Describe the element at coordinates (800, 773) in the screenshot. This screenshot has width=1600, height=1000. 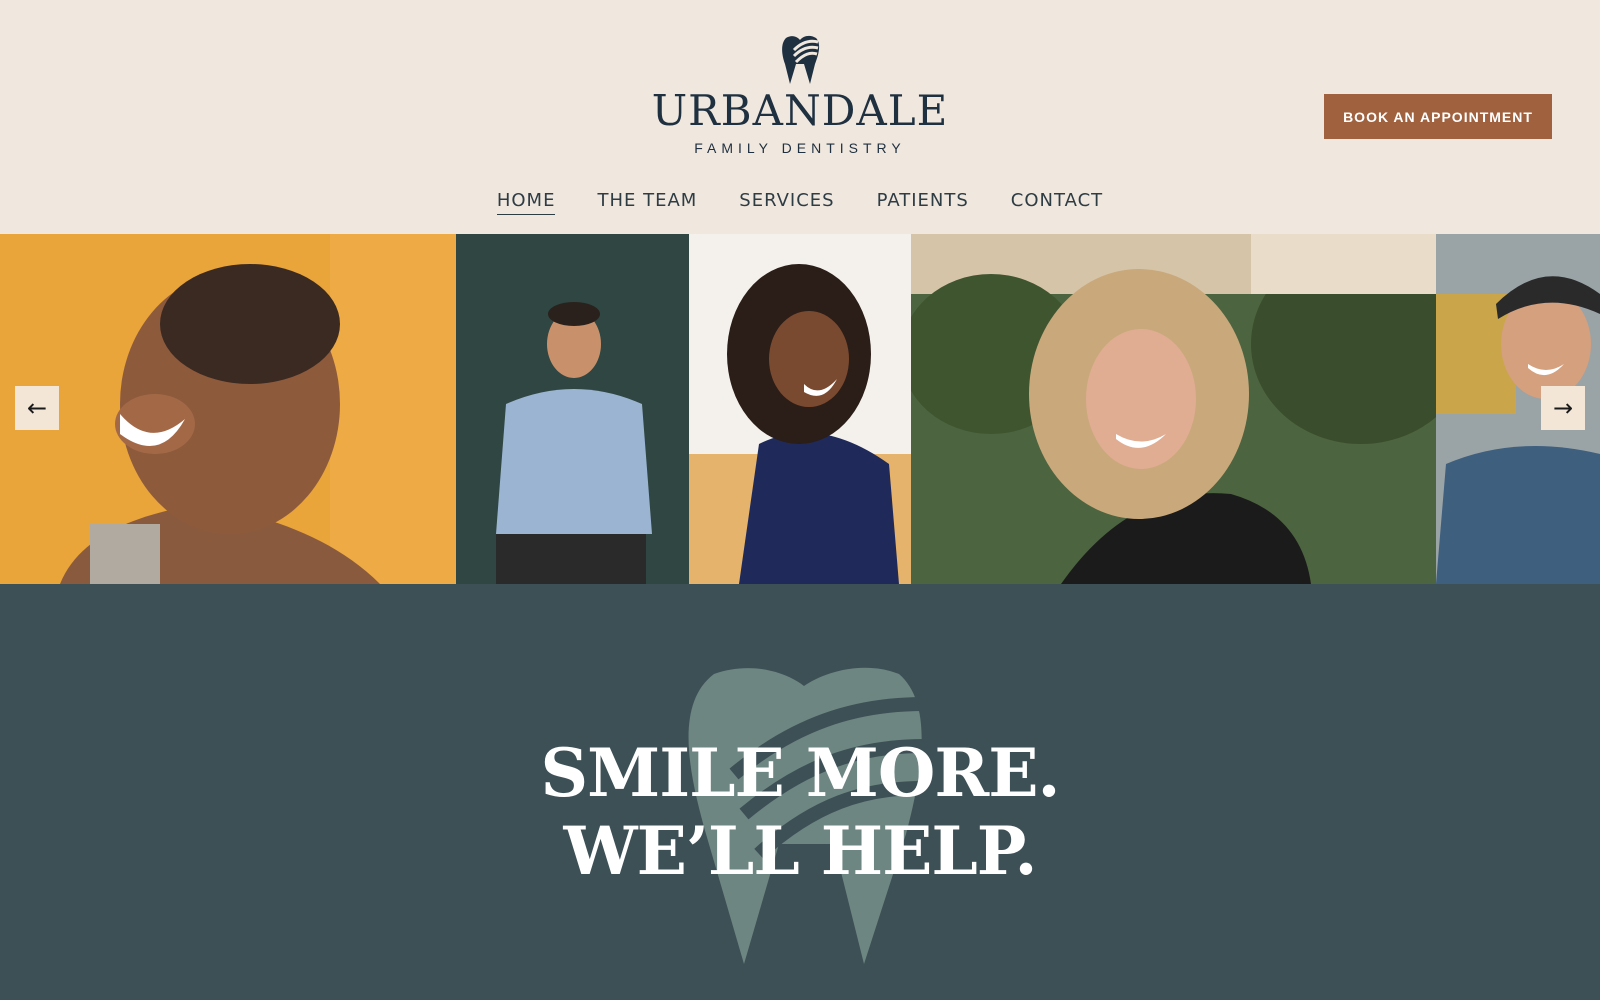
I see `hero-line-1: SMILE MORE.` at that location.